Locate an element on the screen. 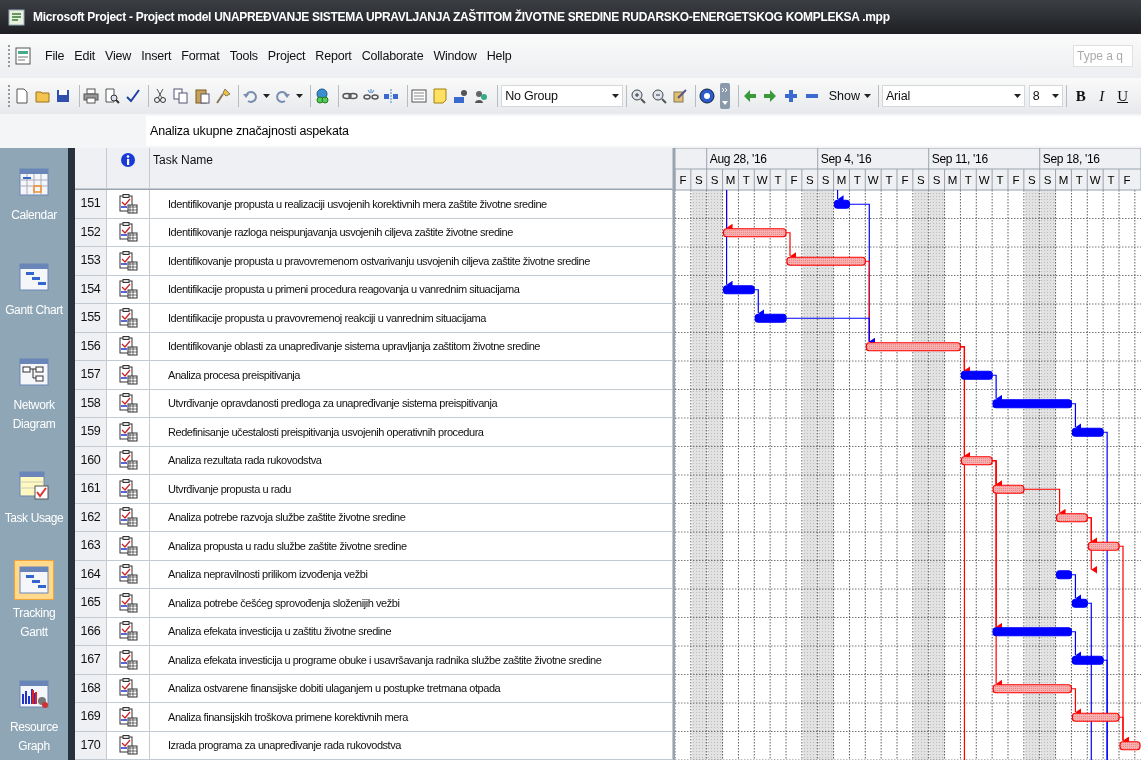 The width and height of the screenshot is (1141, 760). save-icon is located at coordinates (63, 96).